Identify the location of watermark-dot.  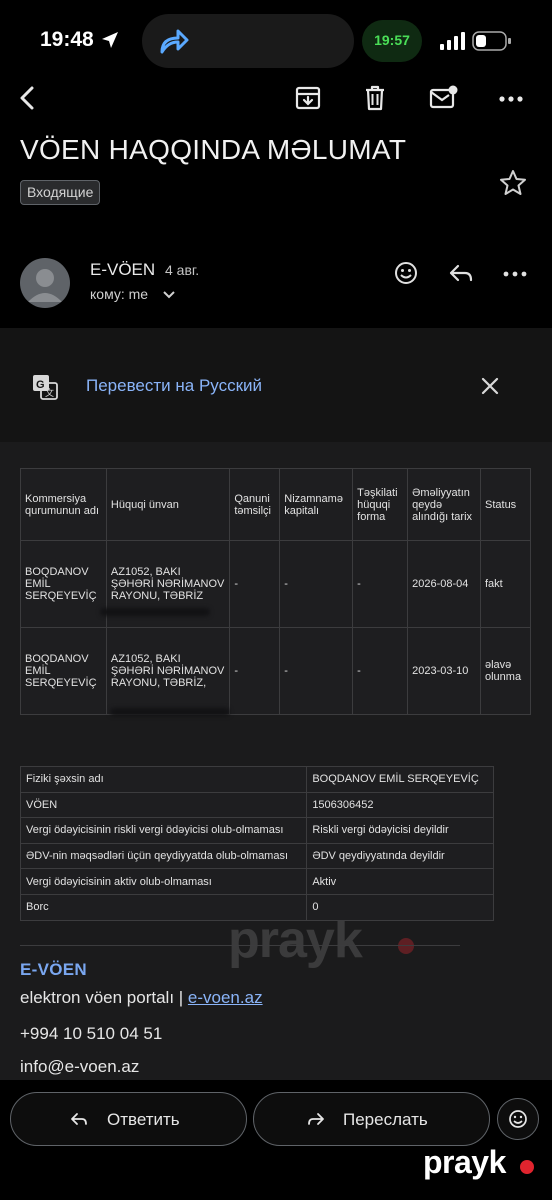
(527, 1167).